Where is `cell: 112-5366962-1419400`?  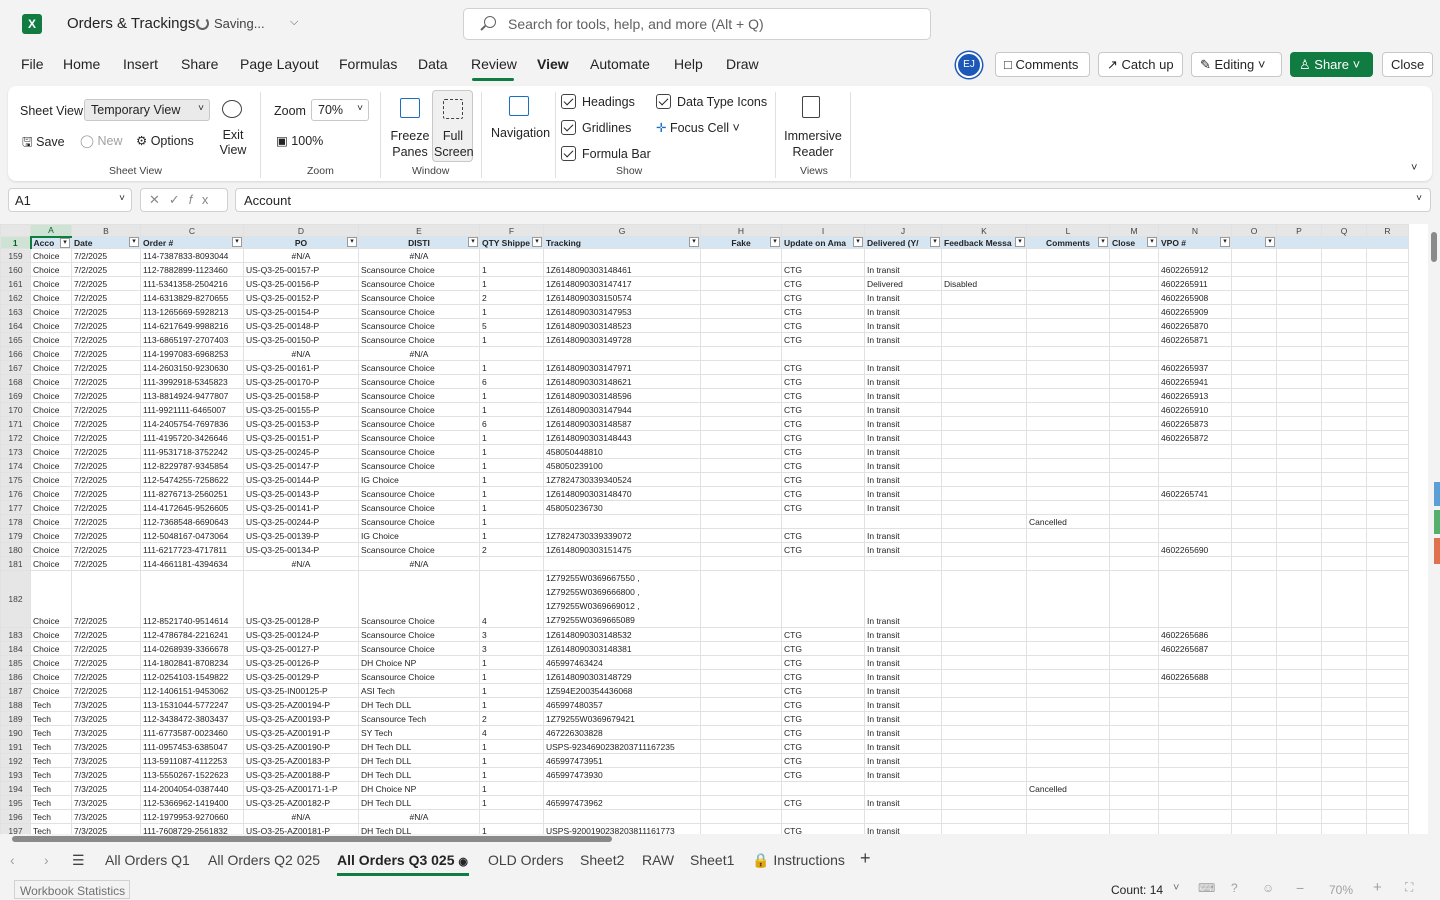
cell: 112-5366962-1419400 is located at coordinates (192, 802).